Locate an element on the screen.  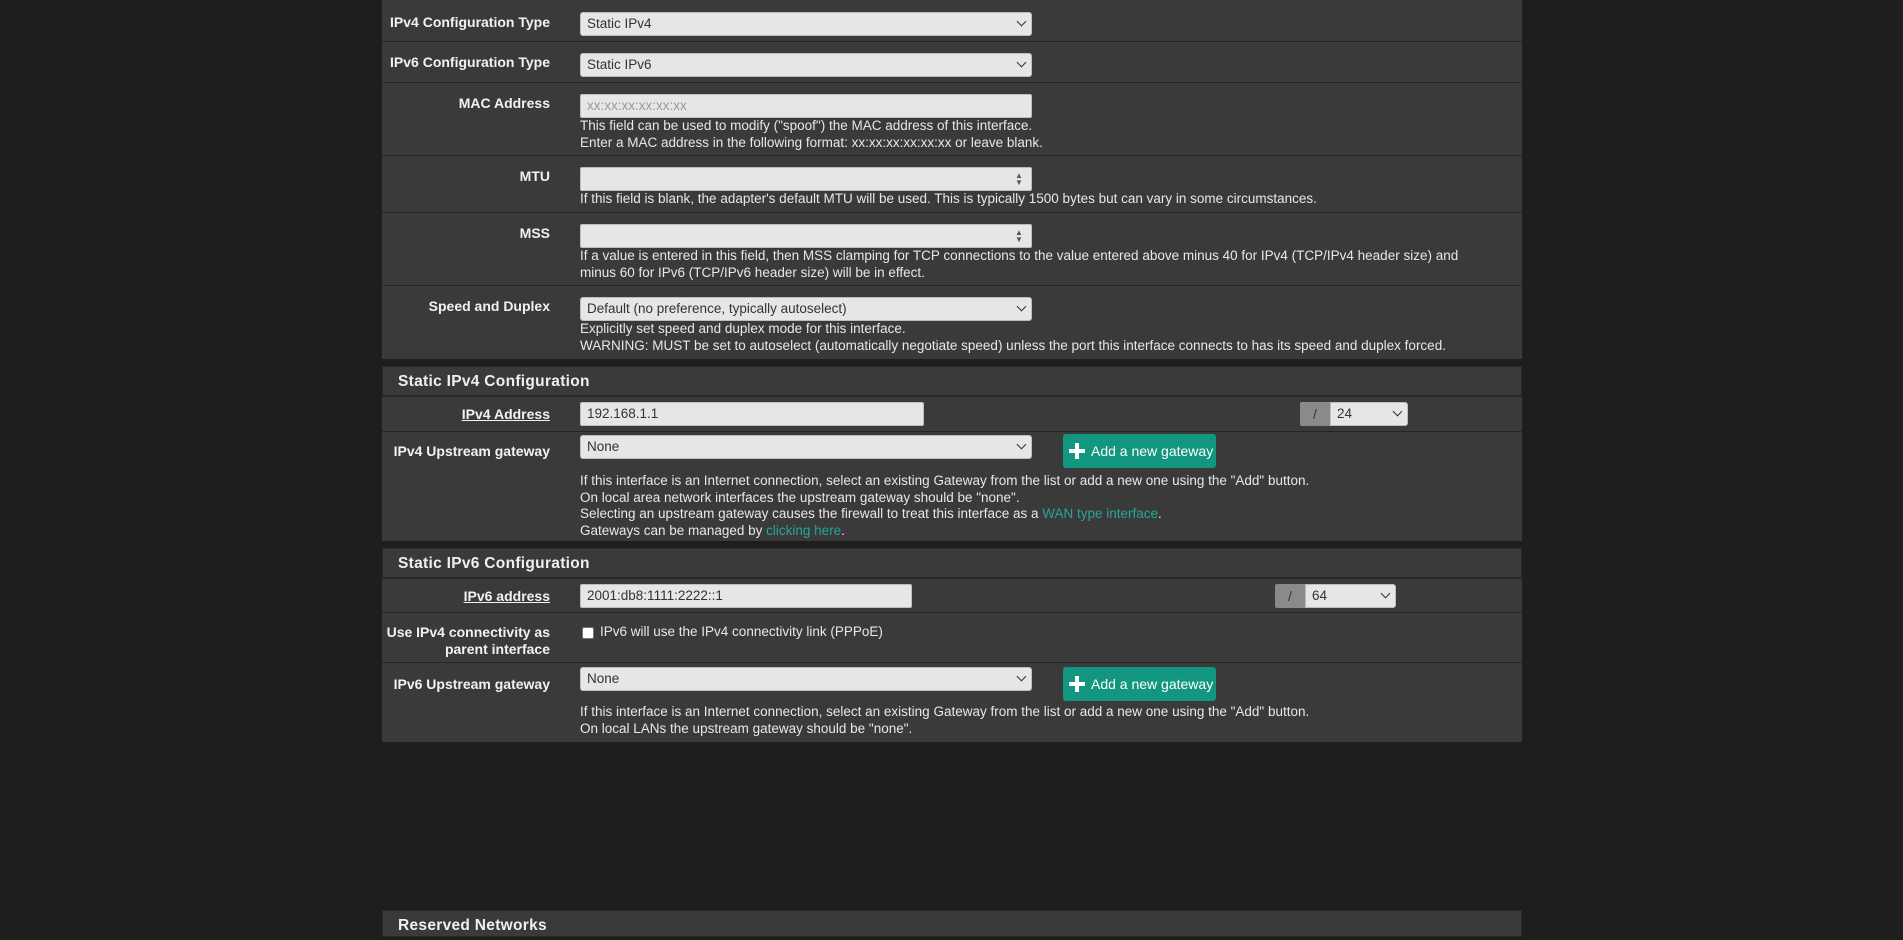
static-ipv6-heading: Static IPv6 Configuration is located at coordinates (952, 563).